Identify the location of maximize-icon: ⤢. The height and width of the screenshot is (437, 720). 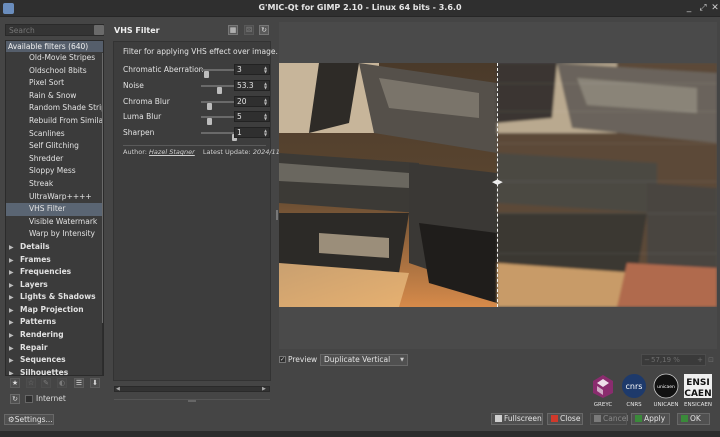
(703, 8).